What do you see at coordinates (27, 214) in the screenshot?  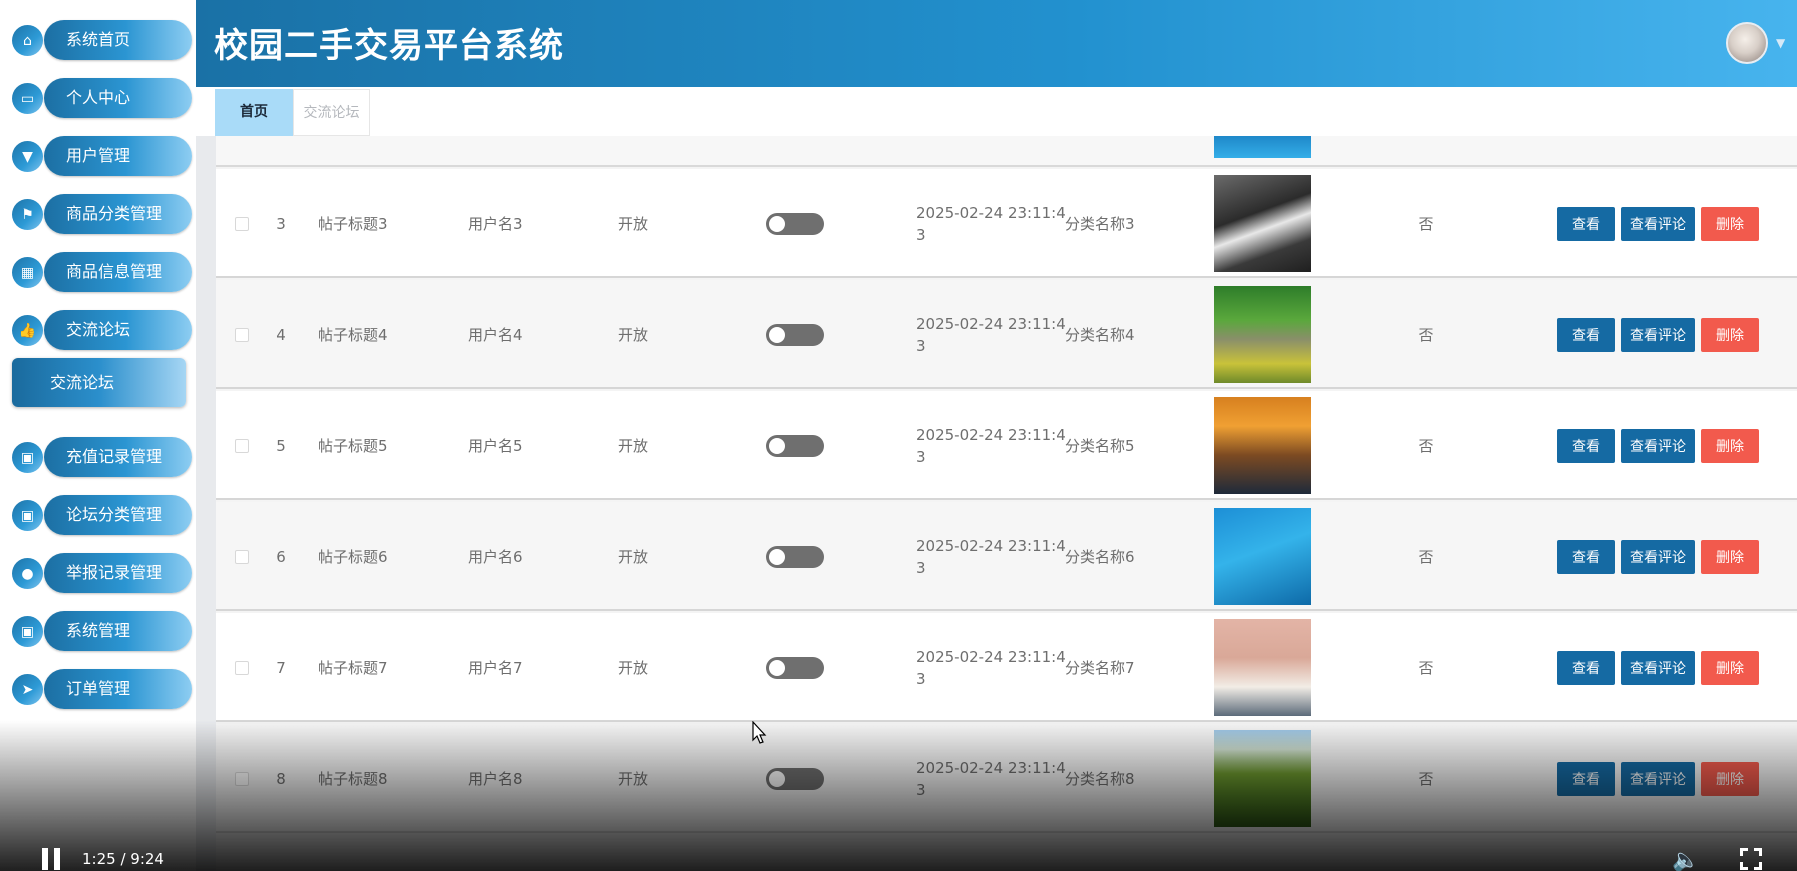 I see `sidebar-item-icon: ⚑` at bounding box center [27, 214].